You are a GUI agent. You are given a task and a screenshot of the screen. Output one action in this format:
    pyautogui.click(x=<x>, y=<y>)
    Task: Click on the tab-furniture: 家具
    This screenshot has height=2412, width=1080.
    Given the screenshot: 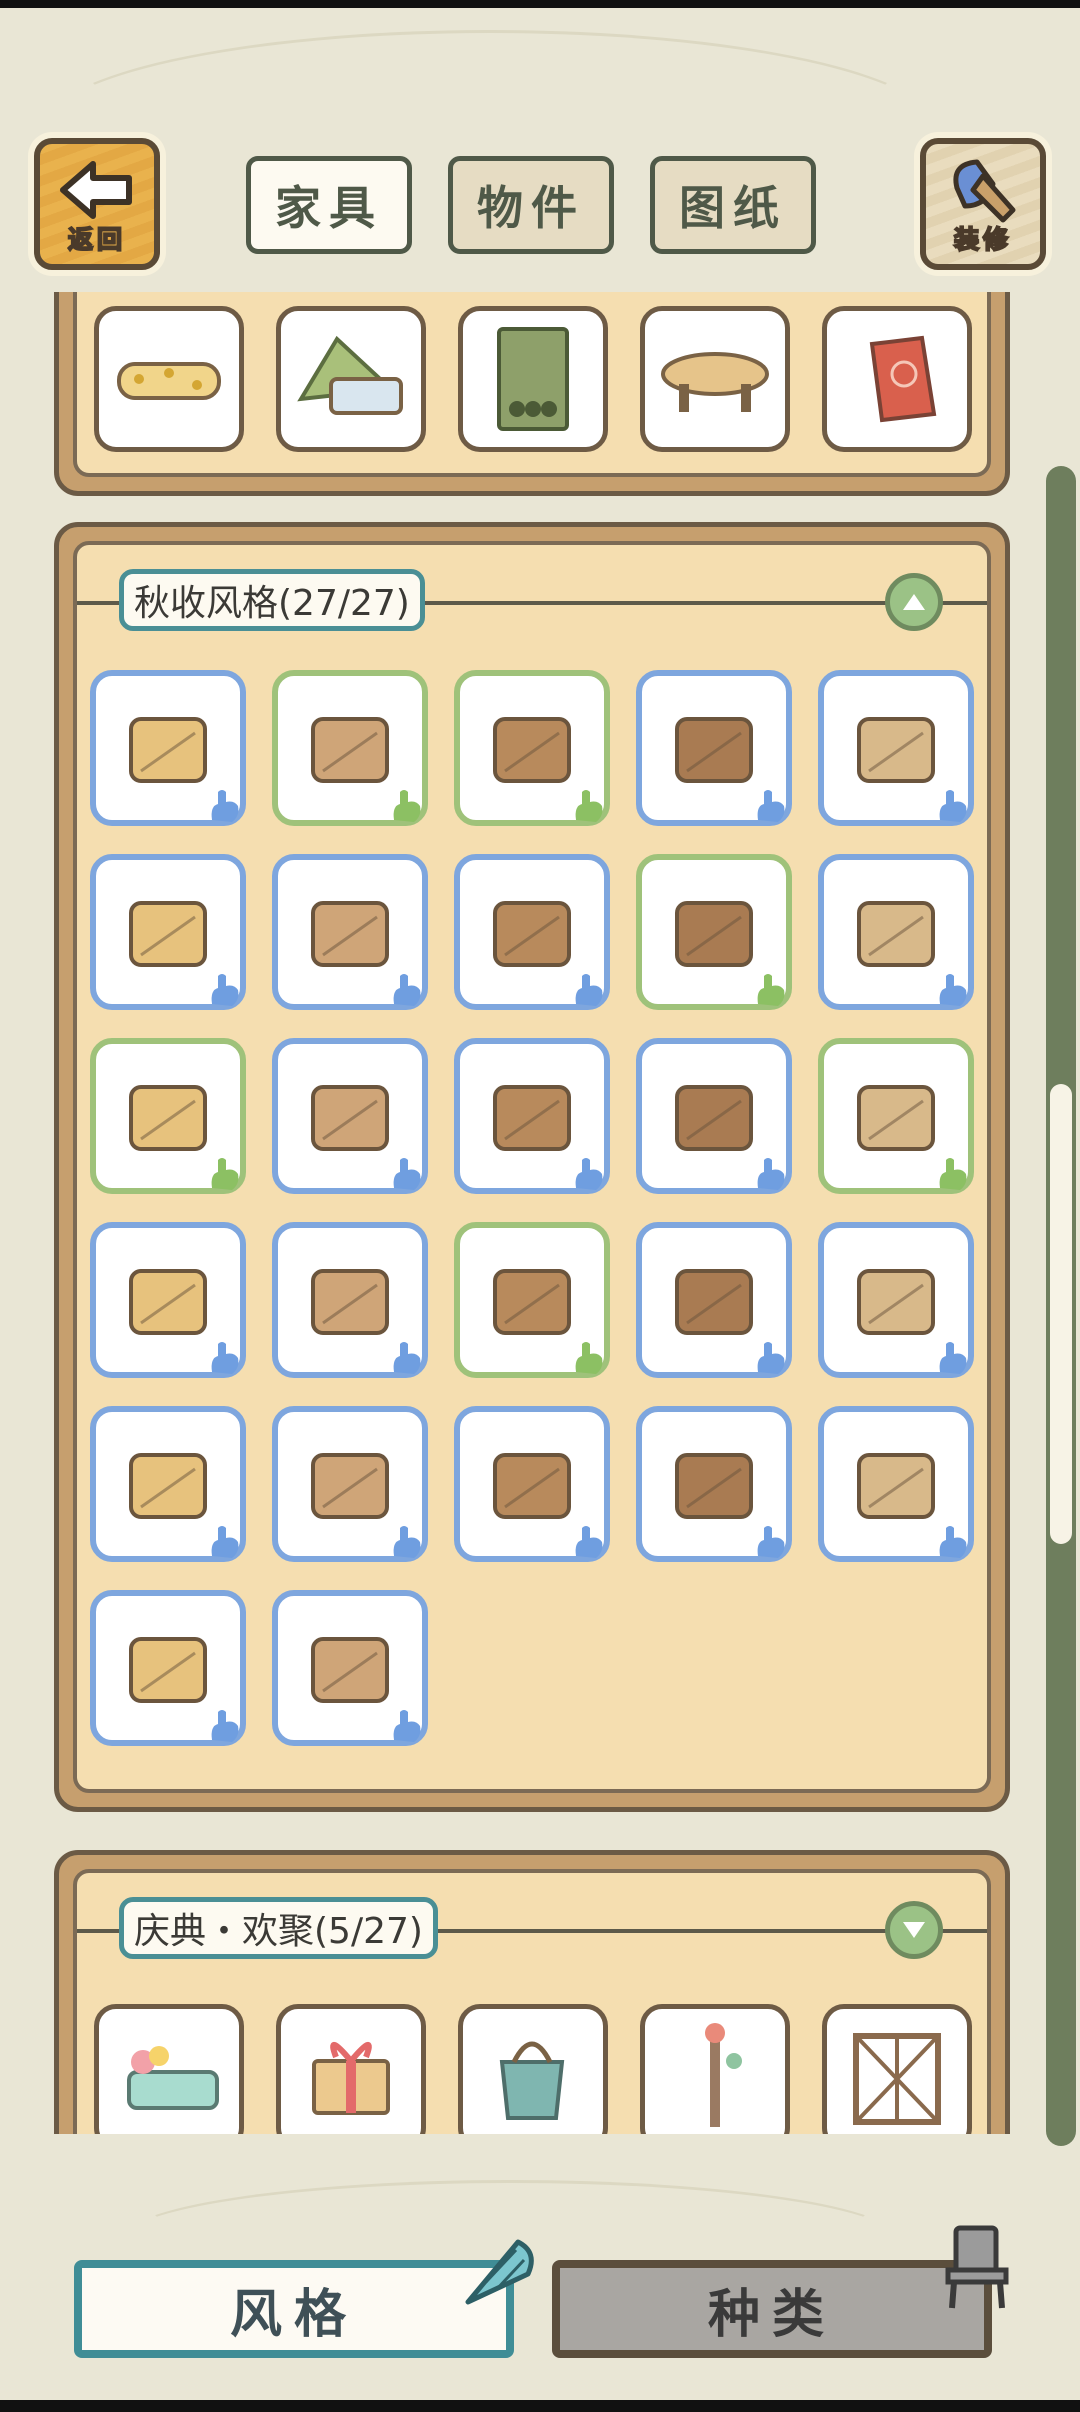 What is the action you would take?
    pyautogui.click(x=329, y=205)
    